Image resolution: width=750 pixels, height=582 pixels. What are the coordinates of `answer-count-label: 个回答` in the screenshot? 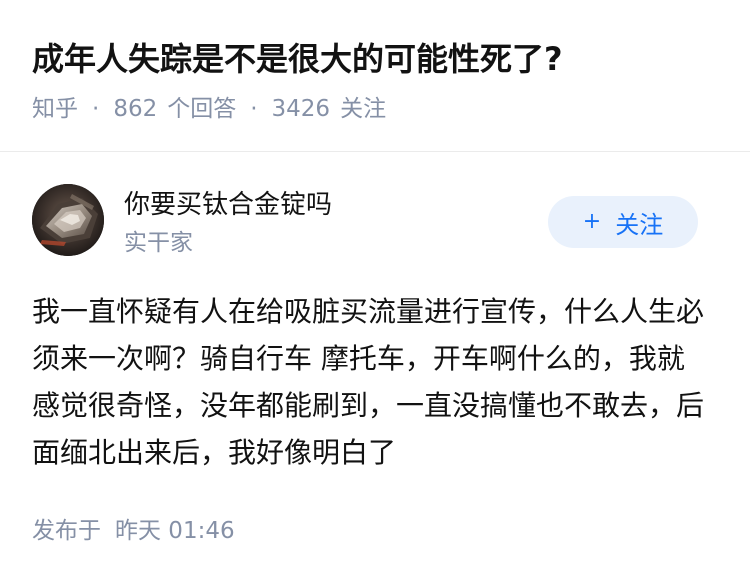 It's located at (202, 109).